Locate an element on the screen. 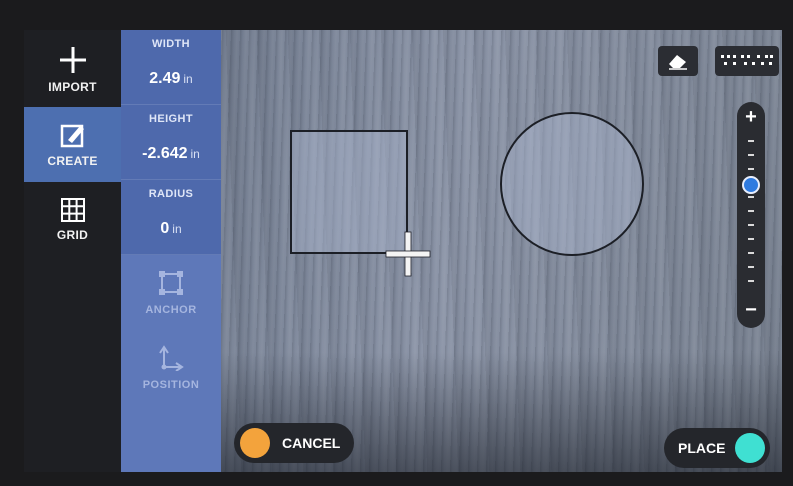 The height and width of the screenshot is (486, 793). radius-unit: in is located at coordinates (177, 229).